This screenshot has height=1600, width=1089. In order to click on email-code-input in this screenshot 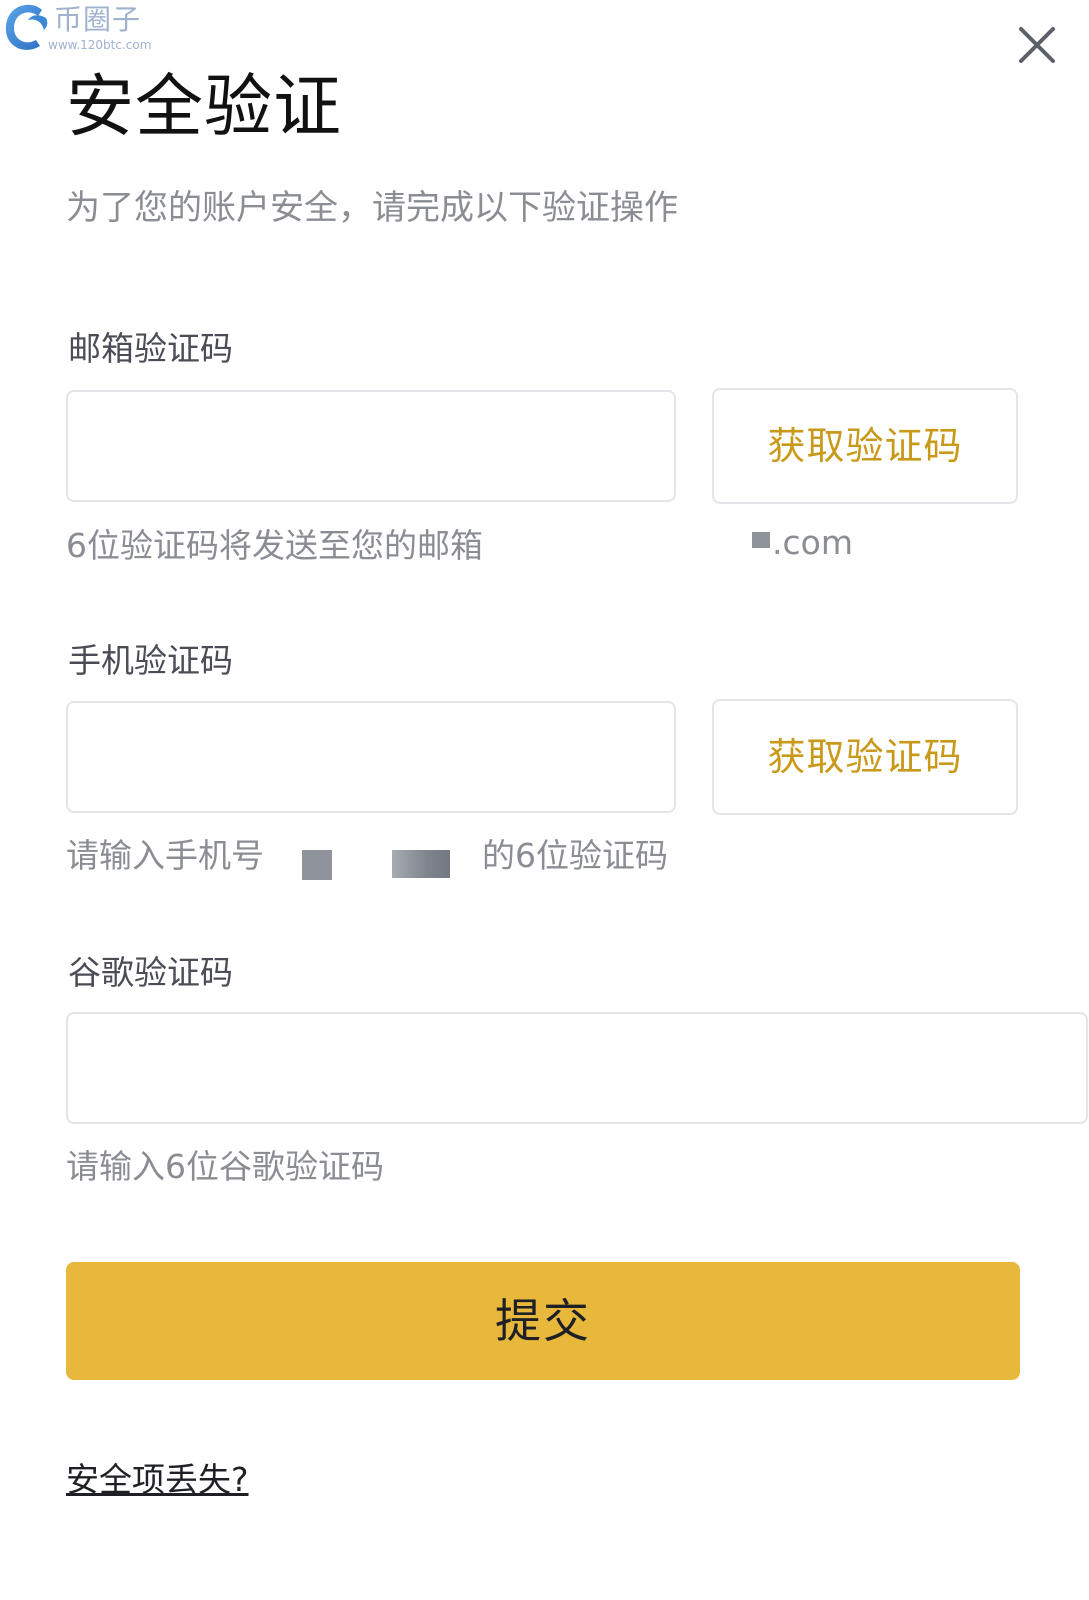, I will do `click(371, 446)`.